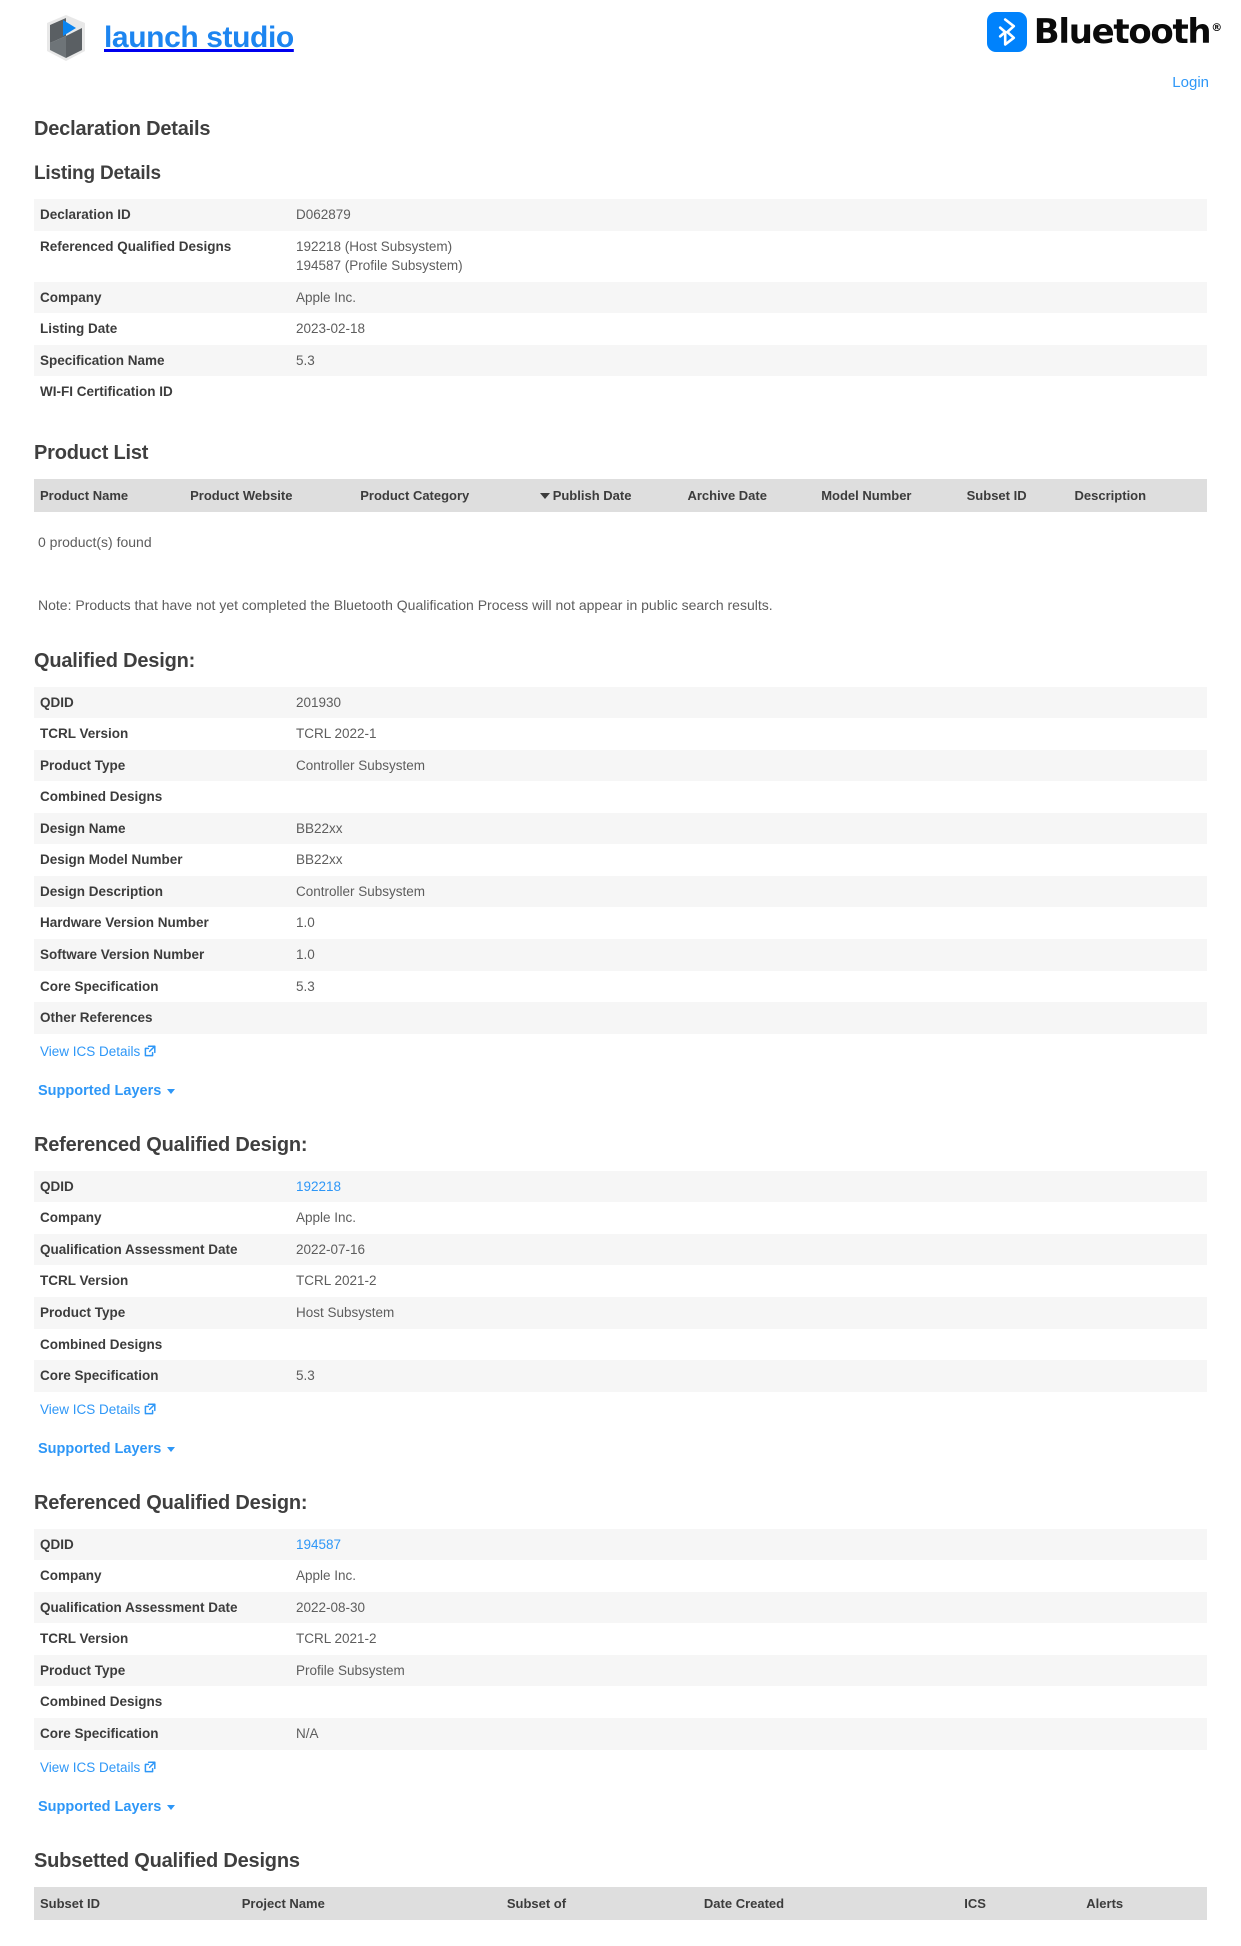  I want to click on row-value: 2022-07-16, so click(331, 1249).